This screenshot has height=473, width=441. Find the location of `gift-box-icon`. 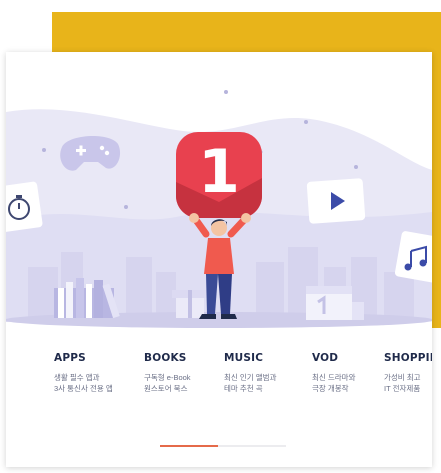

gift-box-icon is located at coordinates (190, 304).